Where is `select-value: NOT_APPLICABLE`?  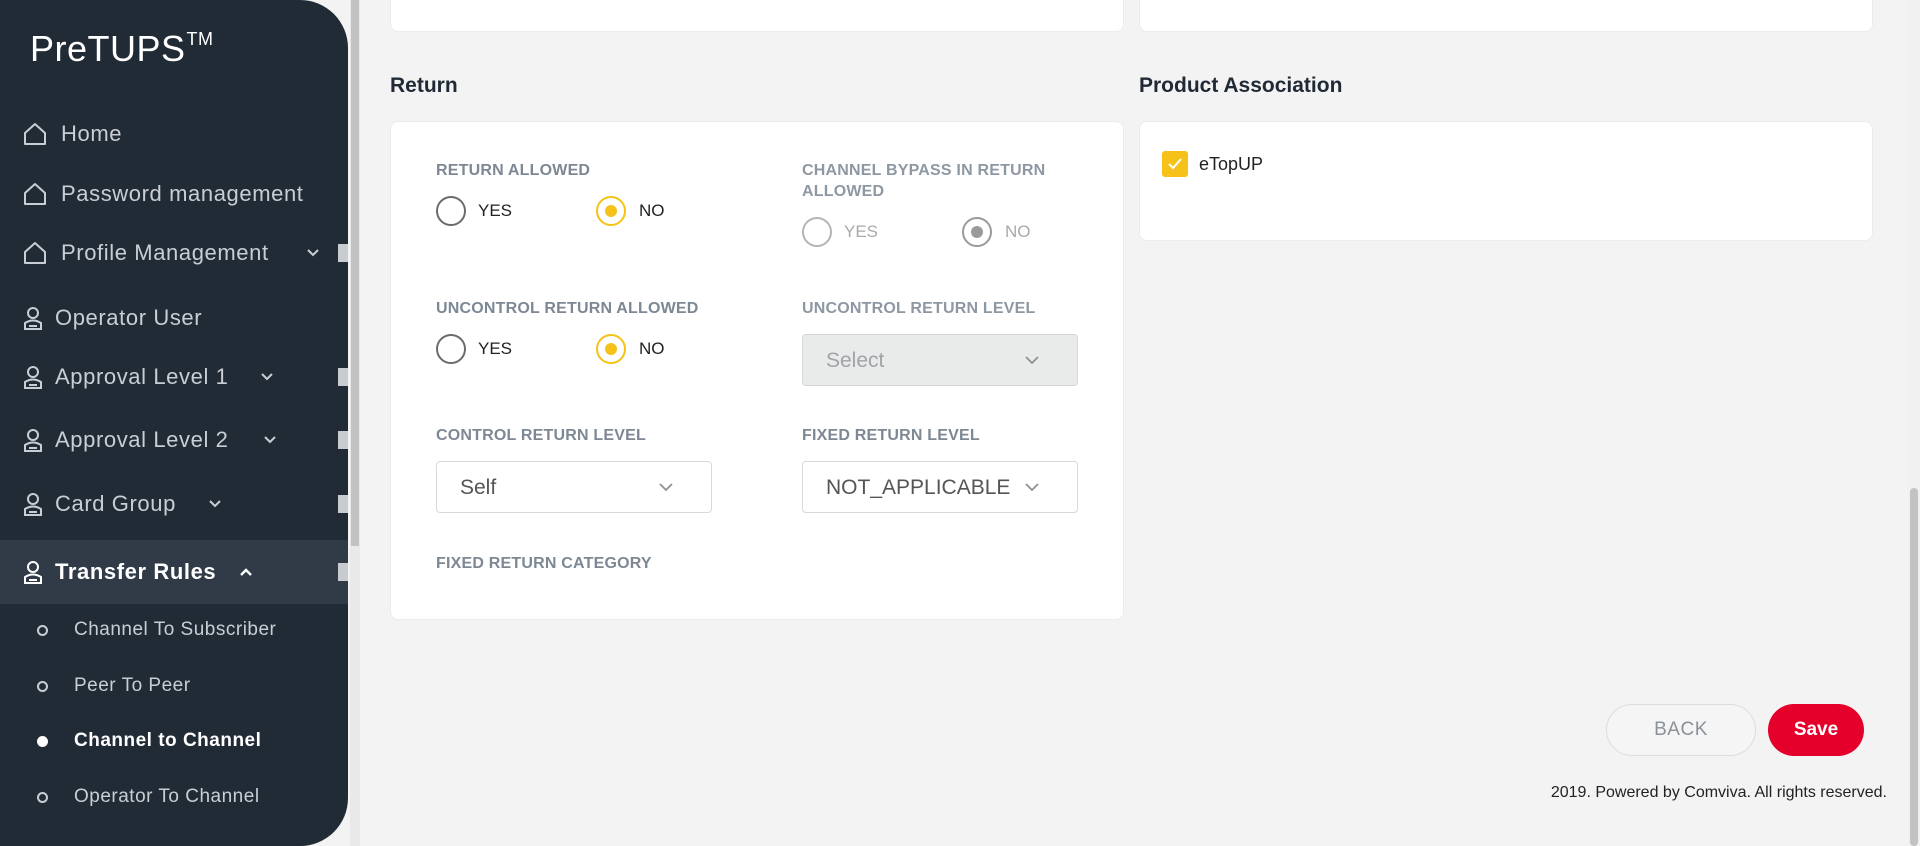 select-value: NOT_APPLICABLE is located at coordinates (918, 487).